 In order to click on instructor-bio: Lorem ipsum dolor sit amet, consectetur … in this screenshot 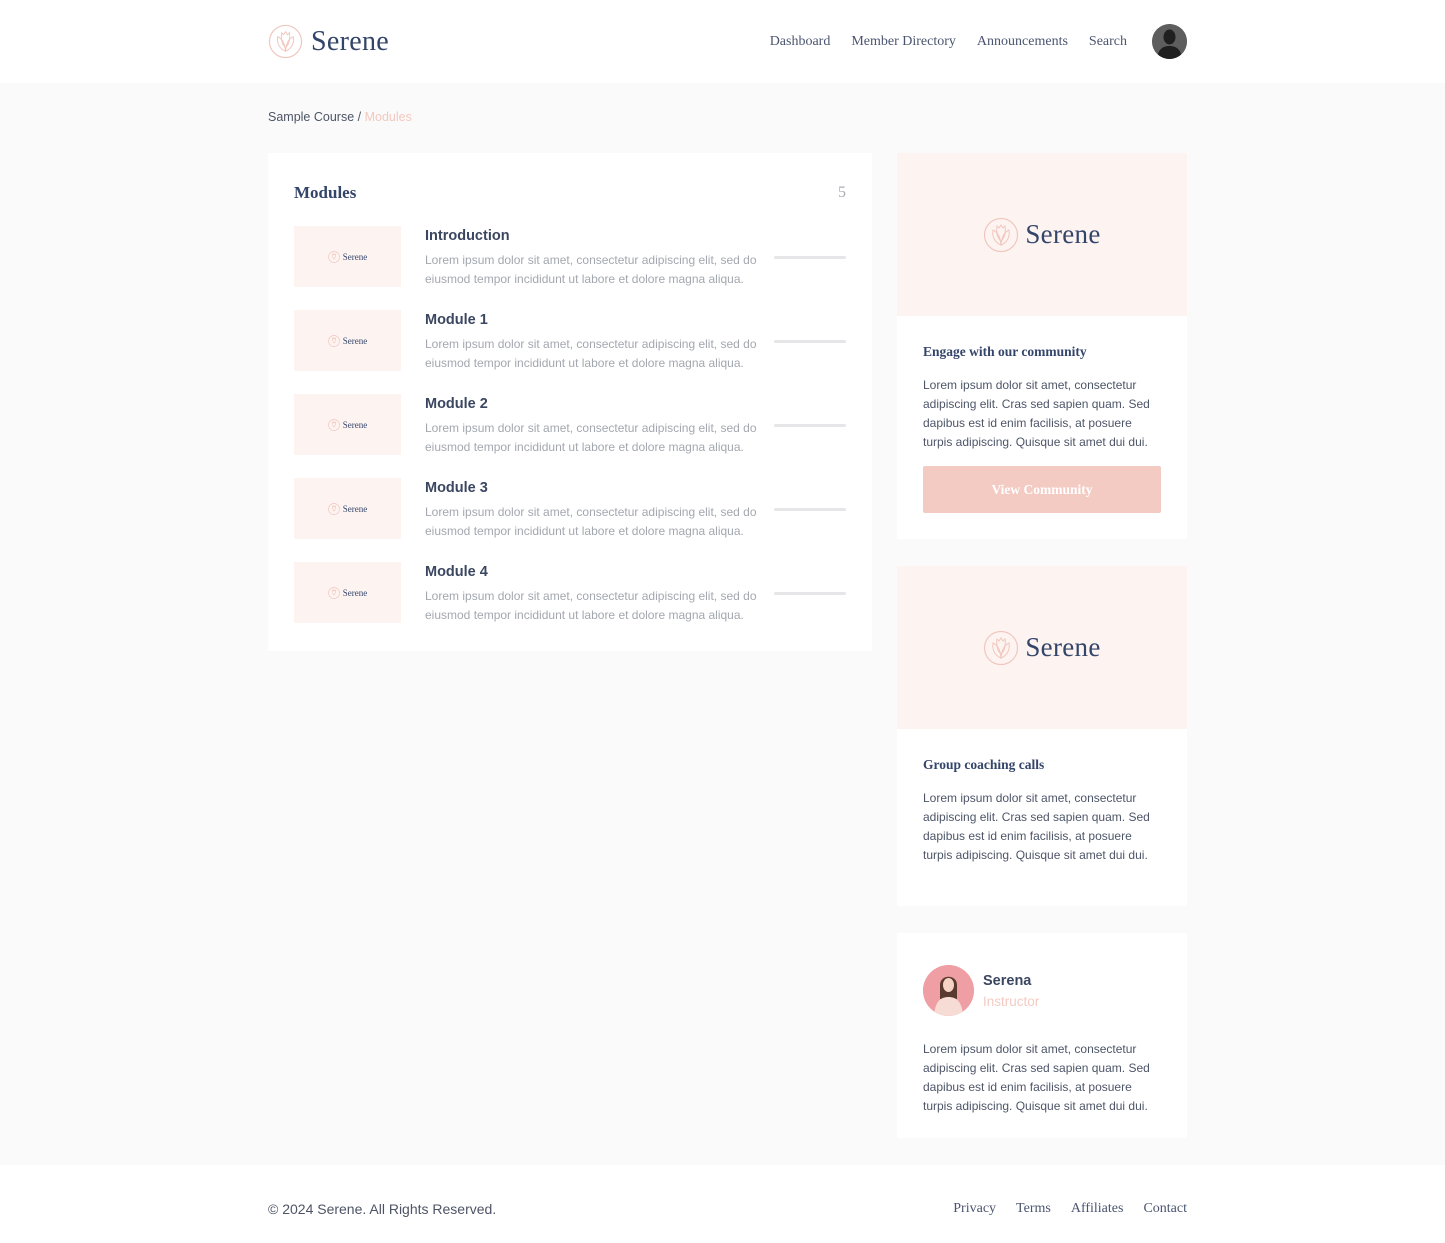, I will do `click(1036, 1077)`.